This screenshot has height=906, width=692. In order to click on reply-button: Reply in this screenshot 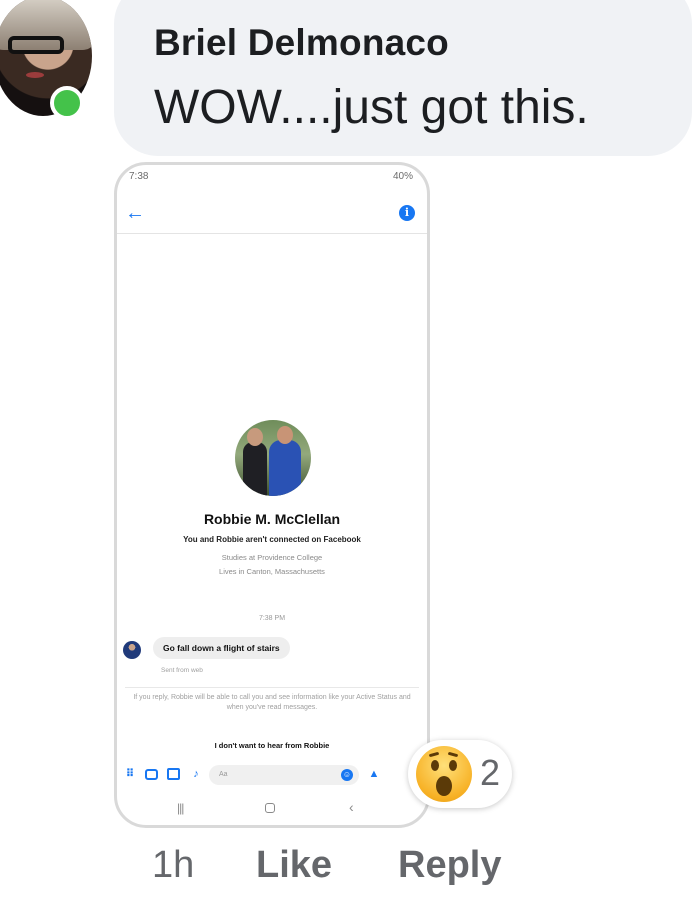, I will do `click(449, 865)`.